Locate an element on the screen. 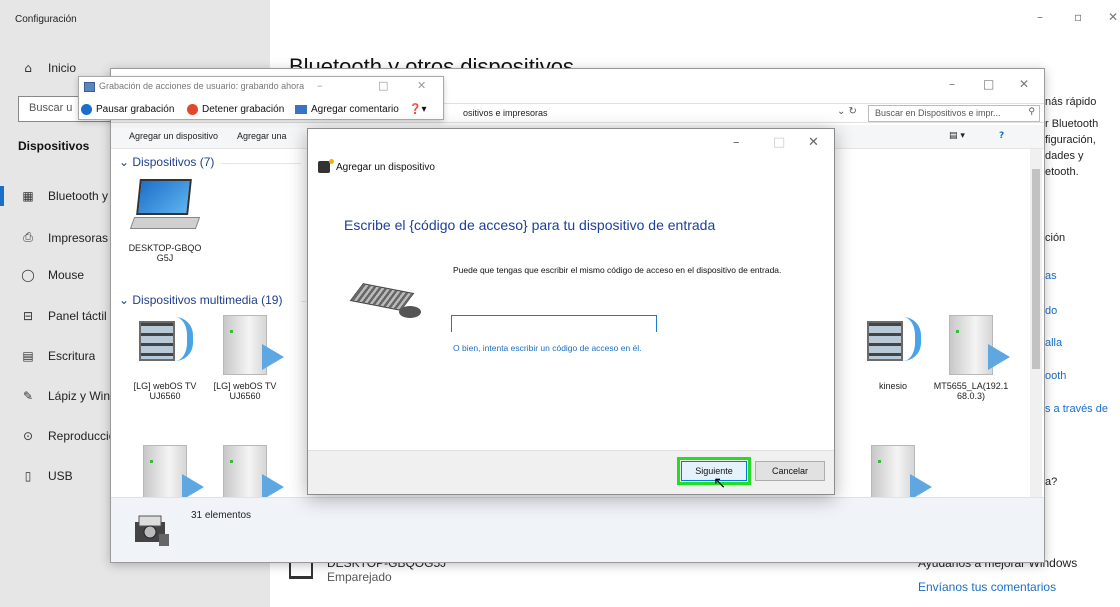 The width and height of the screenshot is (1120, 607). right-link: as is located at coordinates (1051, 276).